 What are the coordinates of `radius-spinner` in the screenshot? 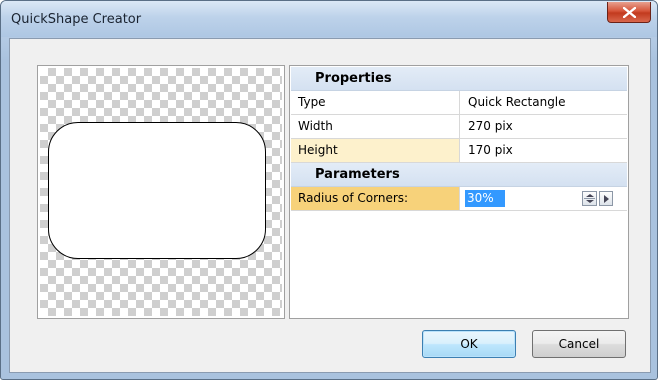 It's located at (589, 198).